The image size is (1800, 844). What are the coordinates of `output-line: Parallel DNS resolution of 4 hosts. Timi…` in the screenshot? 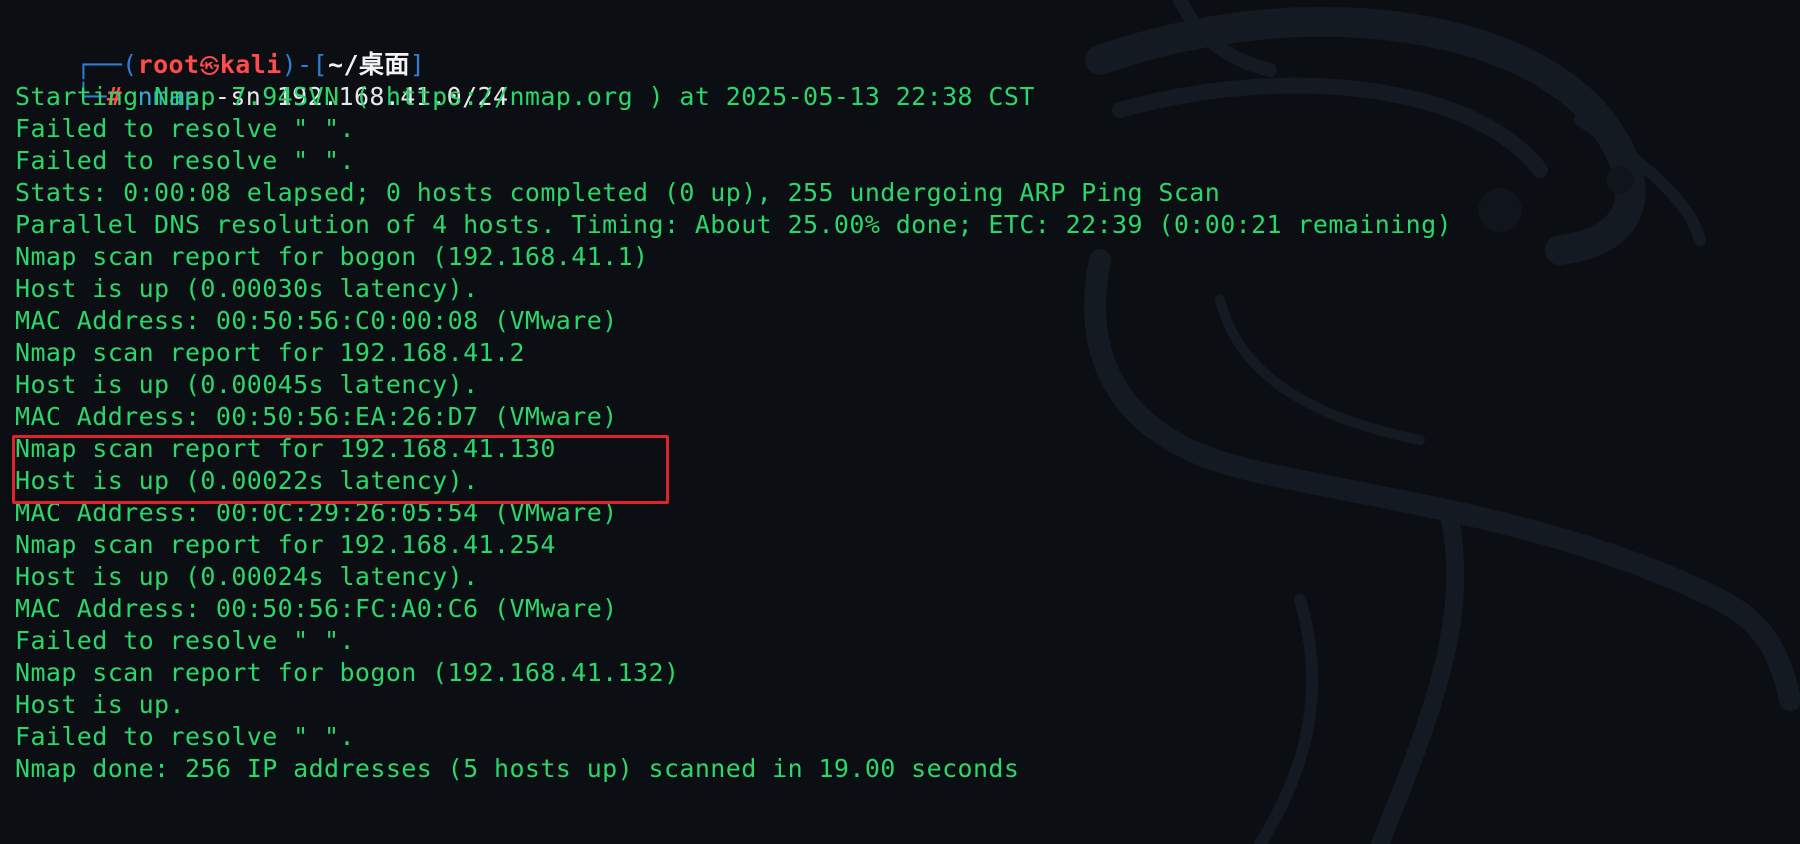 It's located at (733, 224).